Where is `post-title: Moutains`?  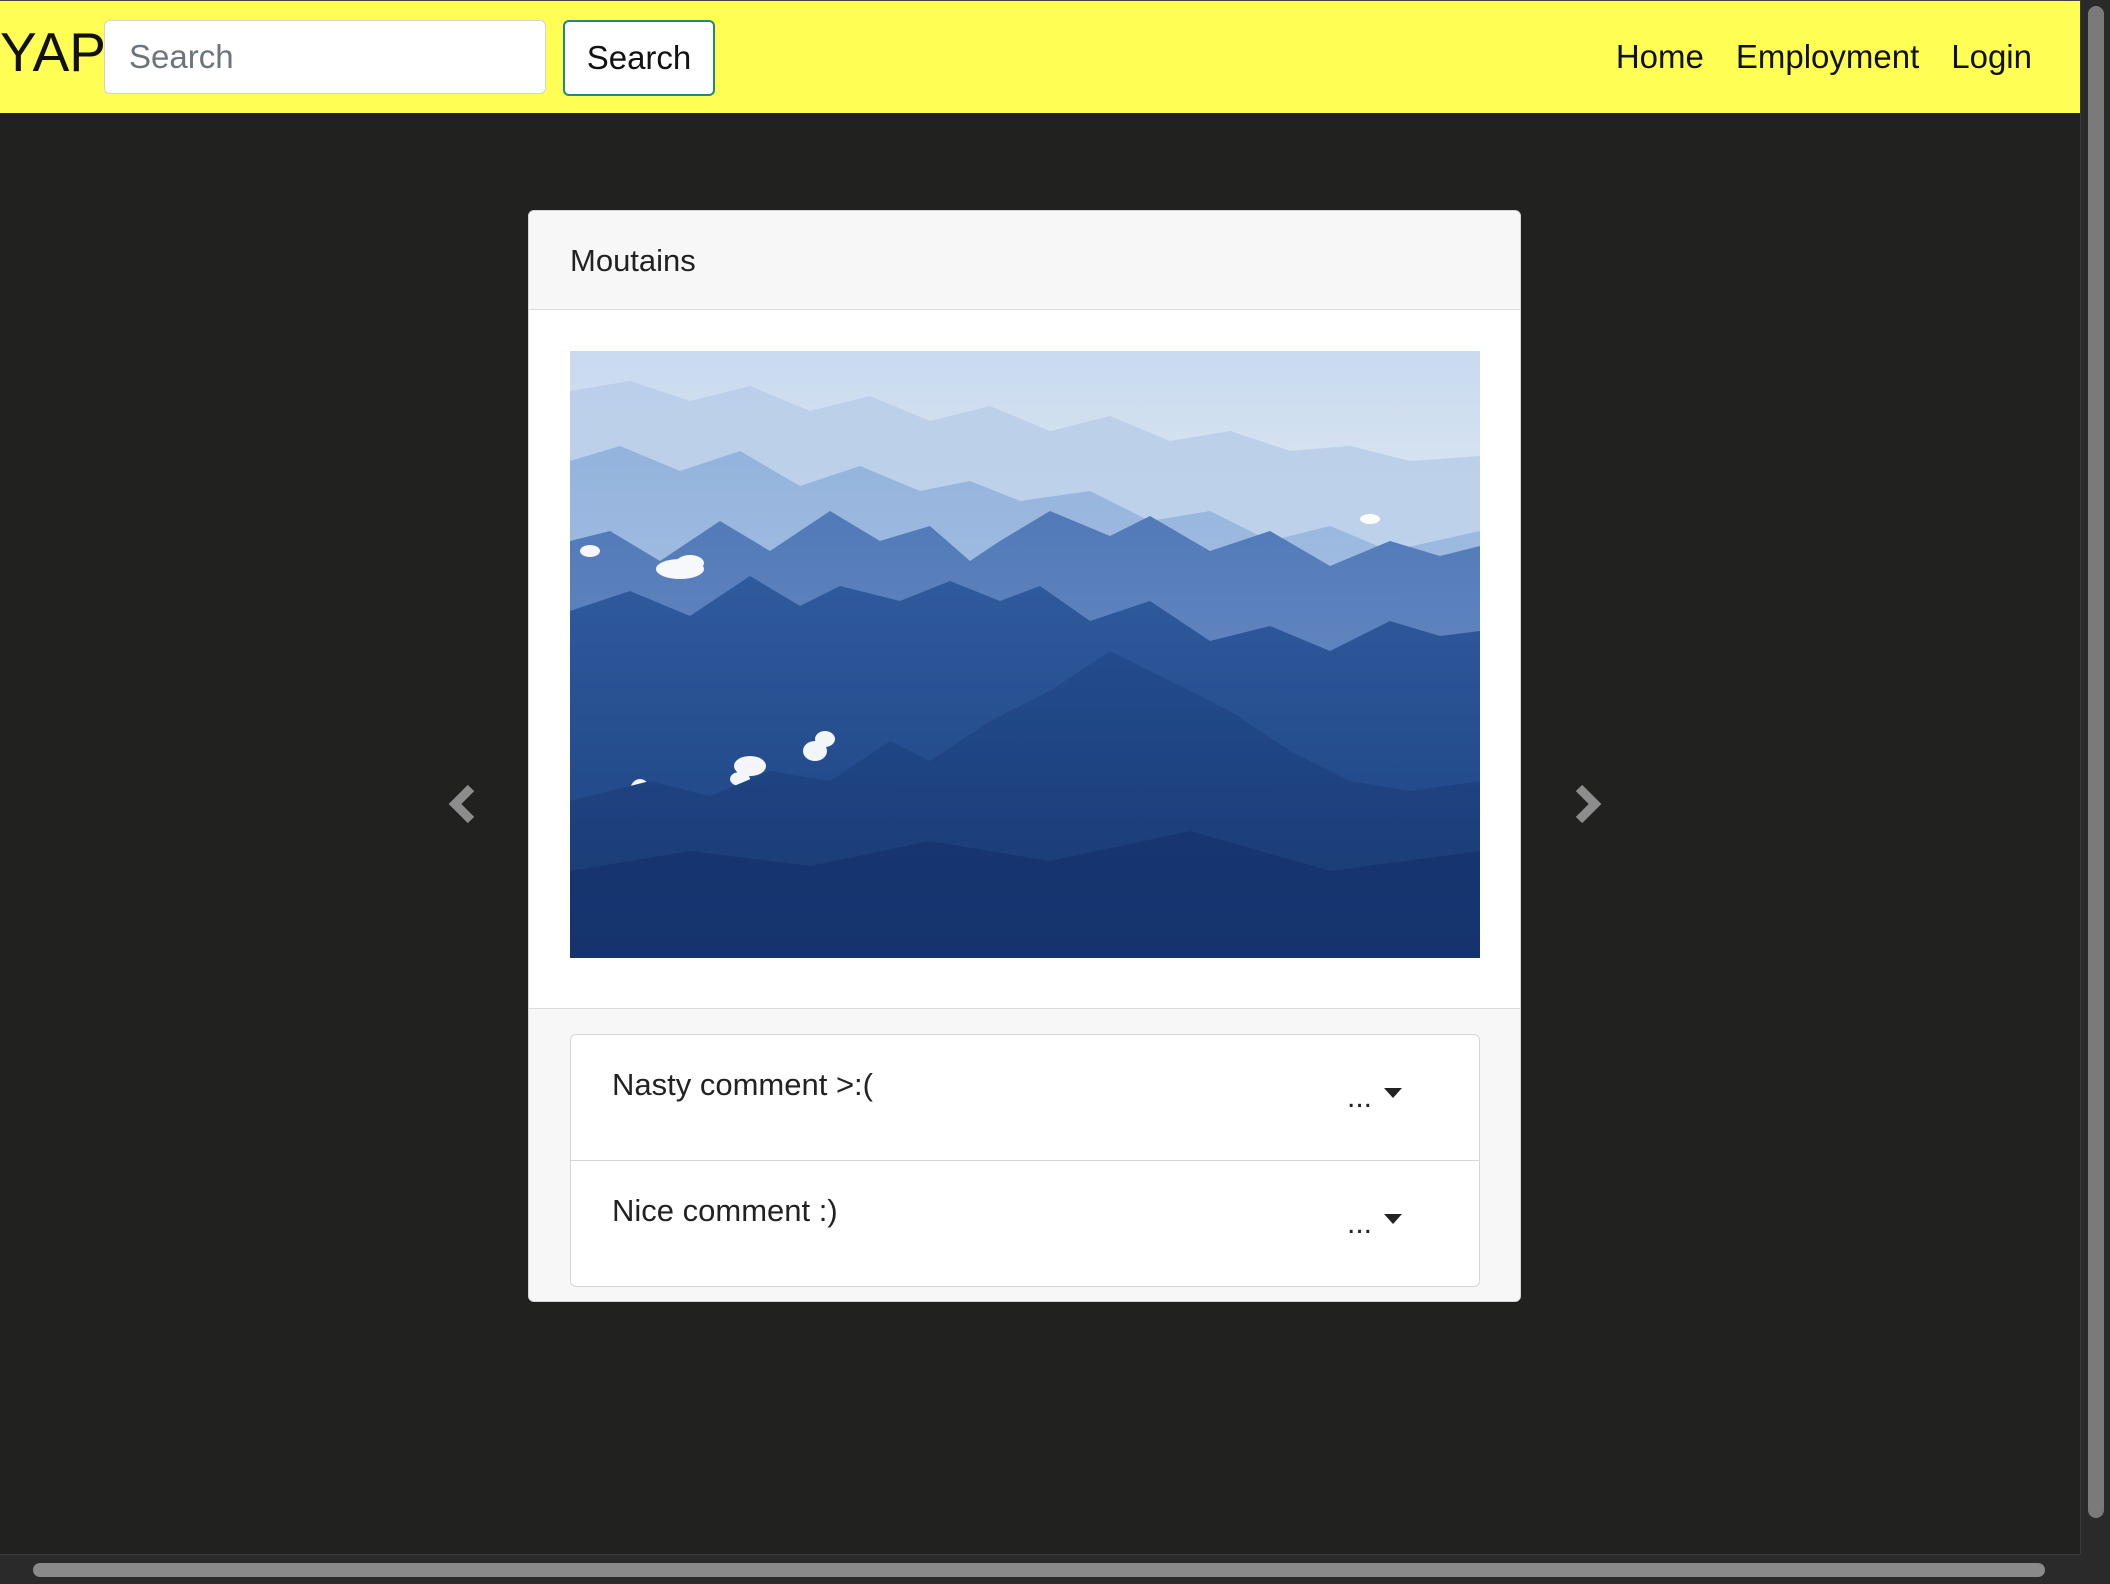 post-title: Moutains is located at coordinates (1024, 260).